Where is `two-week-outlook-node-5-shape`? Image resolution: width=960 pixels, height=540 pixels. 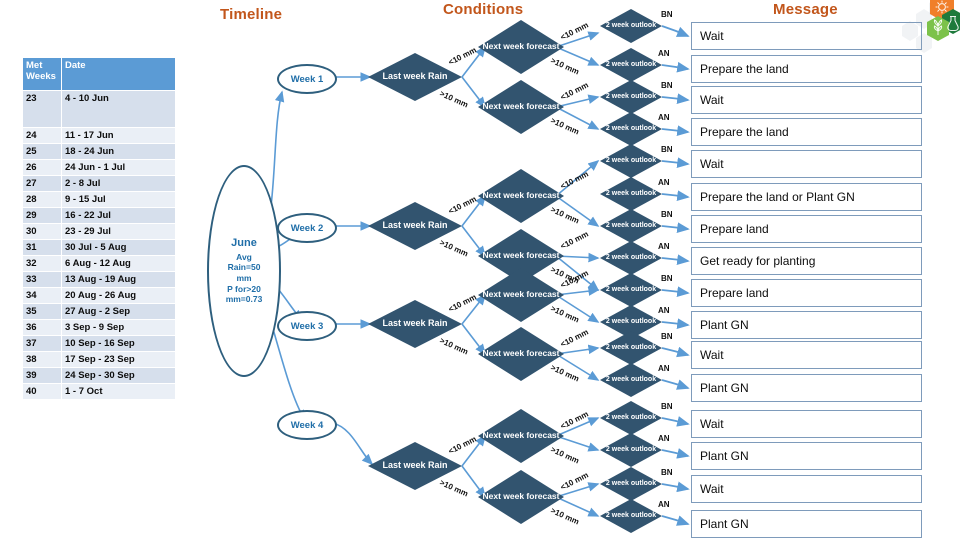 two-week-outlook-node-5-shape is located at coordinates (631, 161).